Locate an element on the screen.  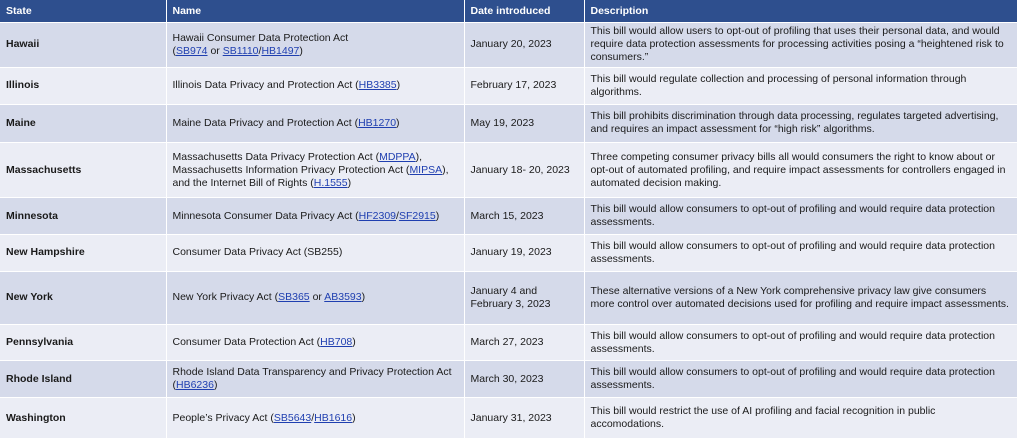
date-introduced-cell: March 30, 2023 is located at coordinates (524, 379).